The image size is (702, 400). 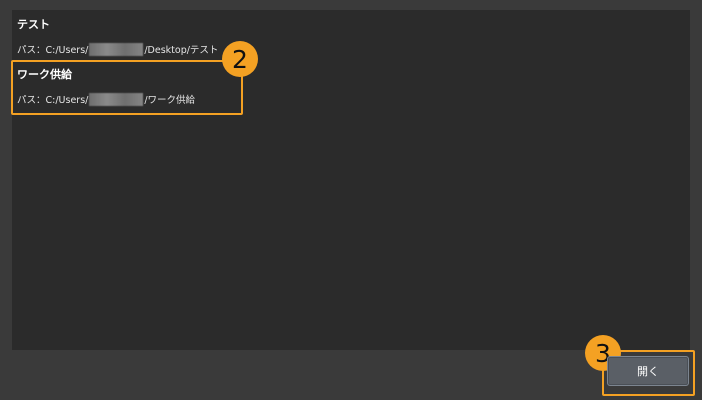 What do you see at coordinates (53, 50) in the screenshot?
I see `item-path-prefix: パス：C:/Users/` at bounding box center [53, 50].